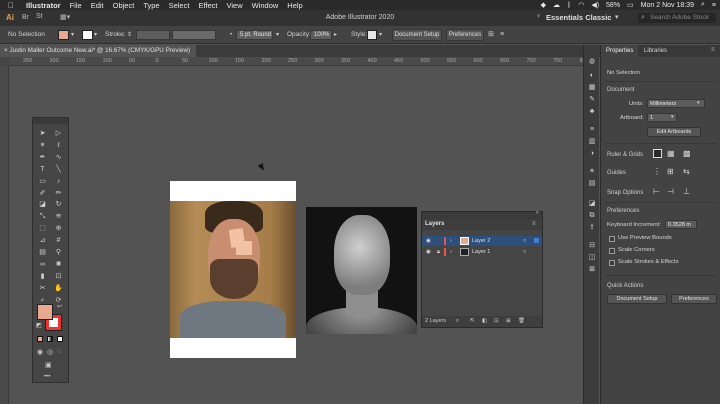  Describe the element at coordinates (670, 191) in the screenshot. I see `snap-to-pixel-icon: ⊣` at that location.